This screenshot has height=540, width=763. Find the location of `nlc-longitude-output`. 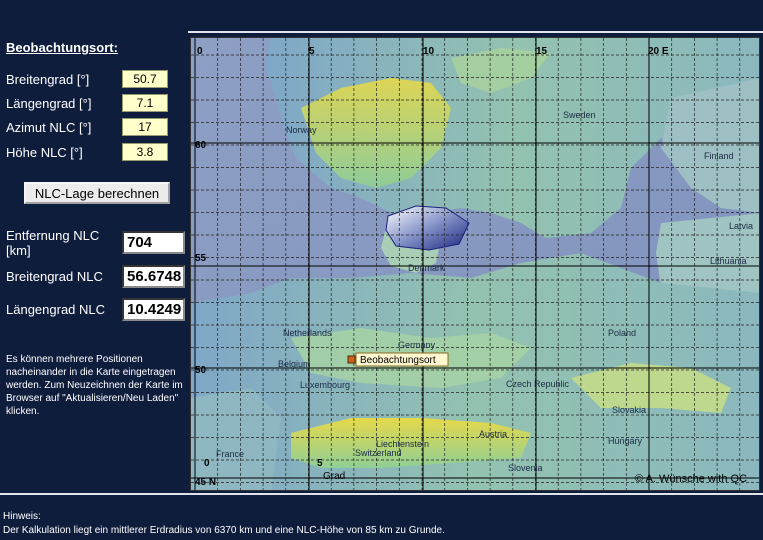

nlc-longitude-output is located at coordinates (153, 309).